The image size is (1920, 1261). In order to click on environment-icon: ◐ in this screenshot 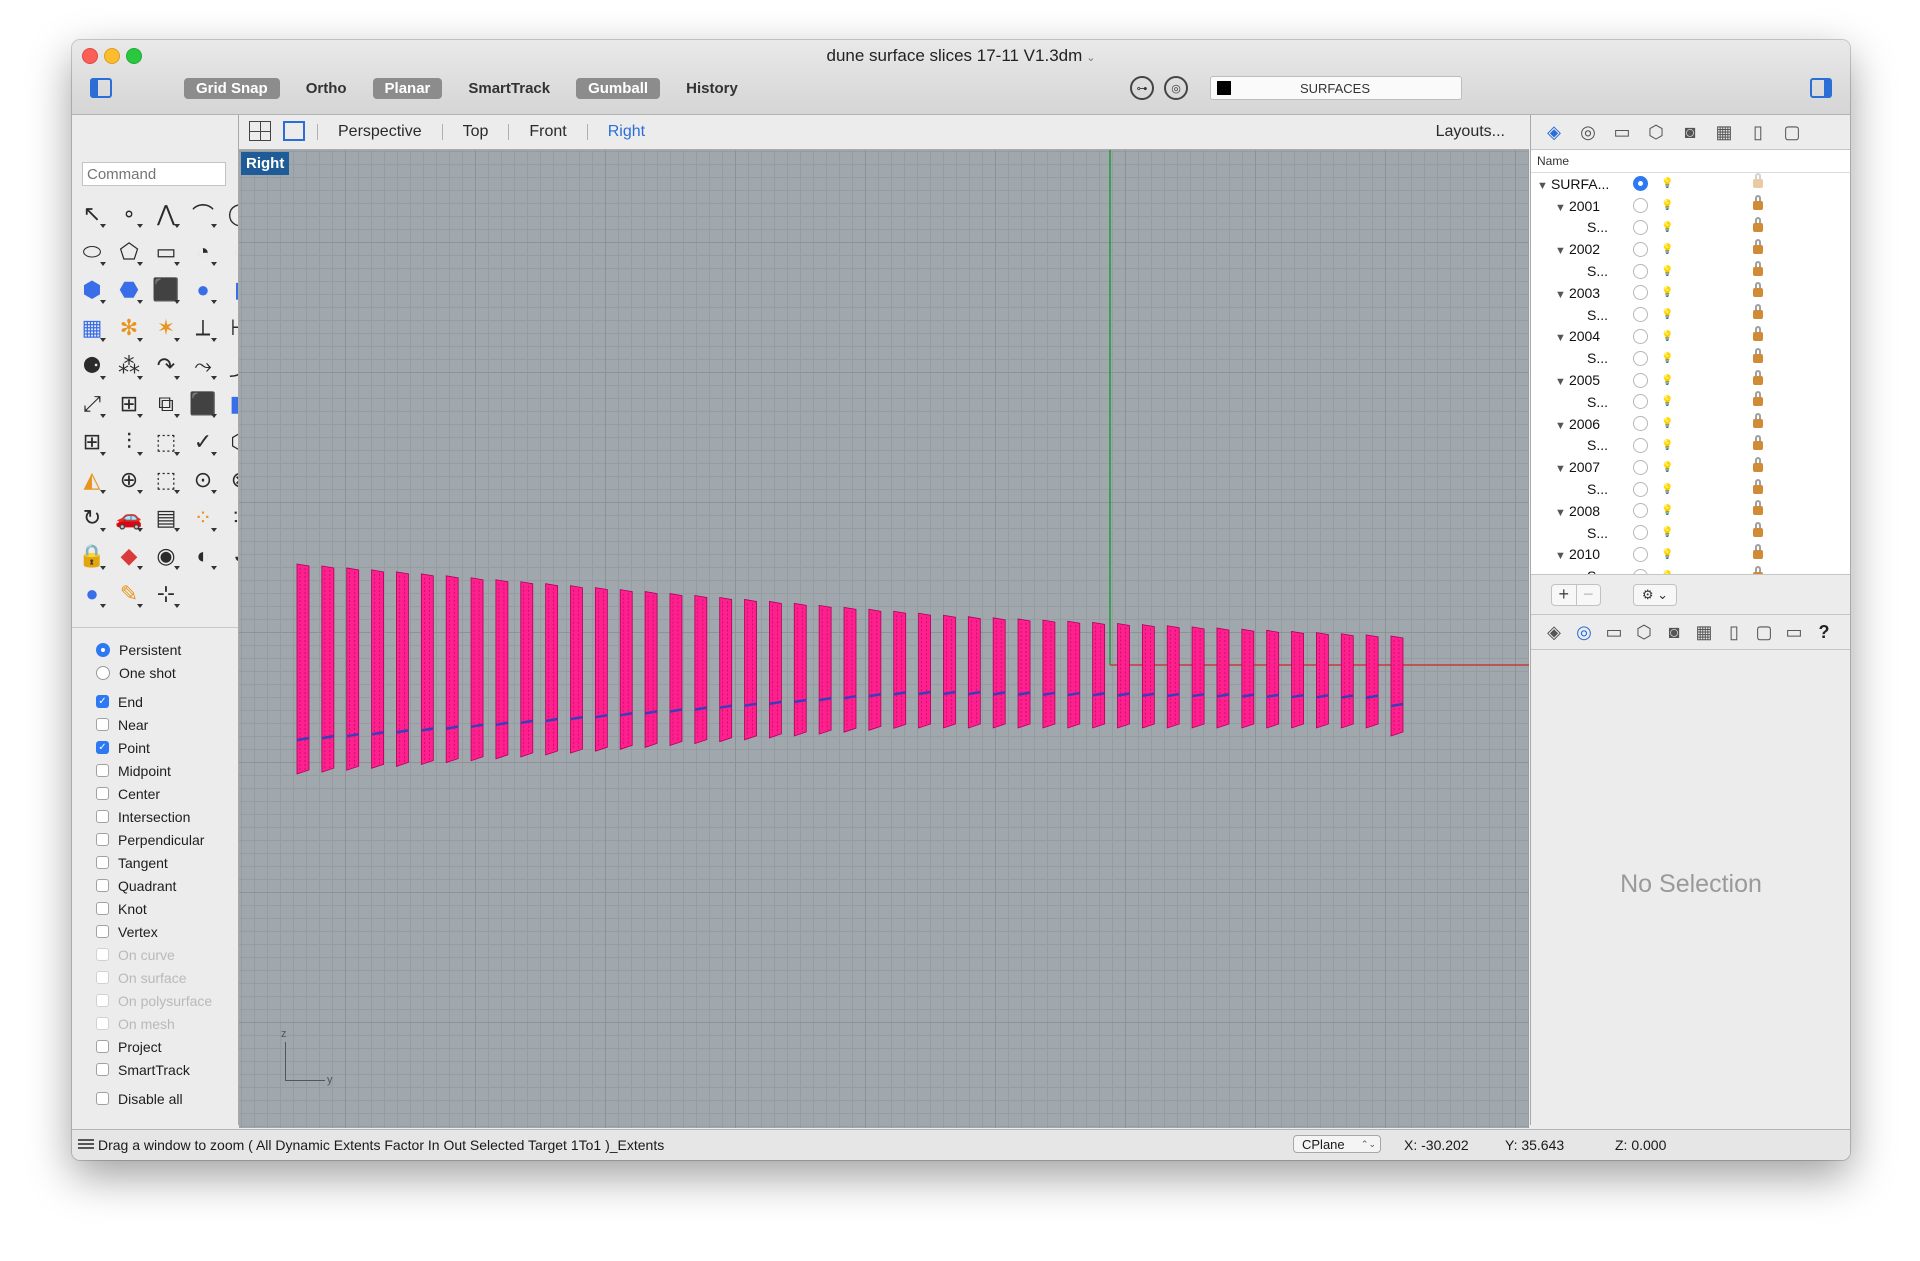, I will do `click(203, 556)`.